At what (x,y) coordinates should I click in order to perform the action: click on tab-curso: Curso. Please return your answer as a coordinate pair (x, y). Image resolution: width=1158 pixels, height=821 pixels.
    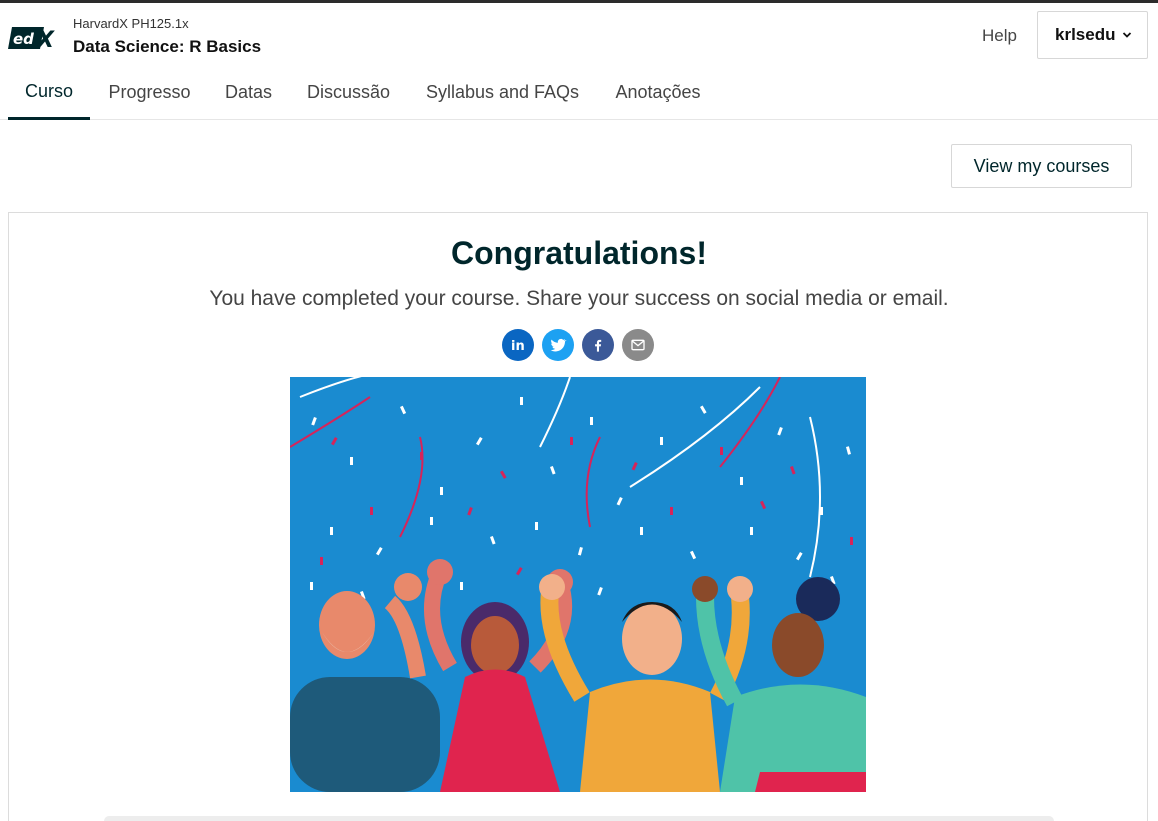
    Looking at the image, I should click on (49, 92).